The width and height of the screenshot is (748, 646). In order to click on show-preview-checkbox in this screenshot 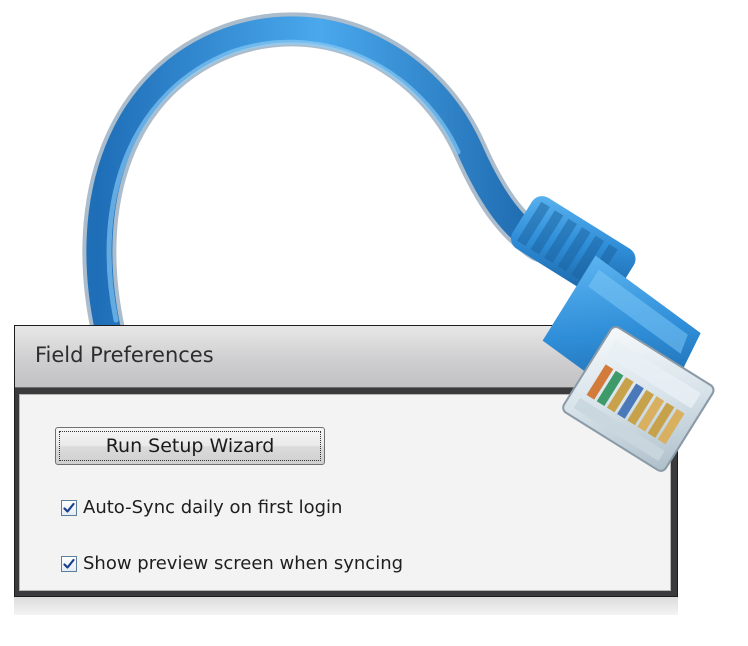, I will do `click(69, 563)`.